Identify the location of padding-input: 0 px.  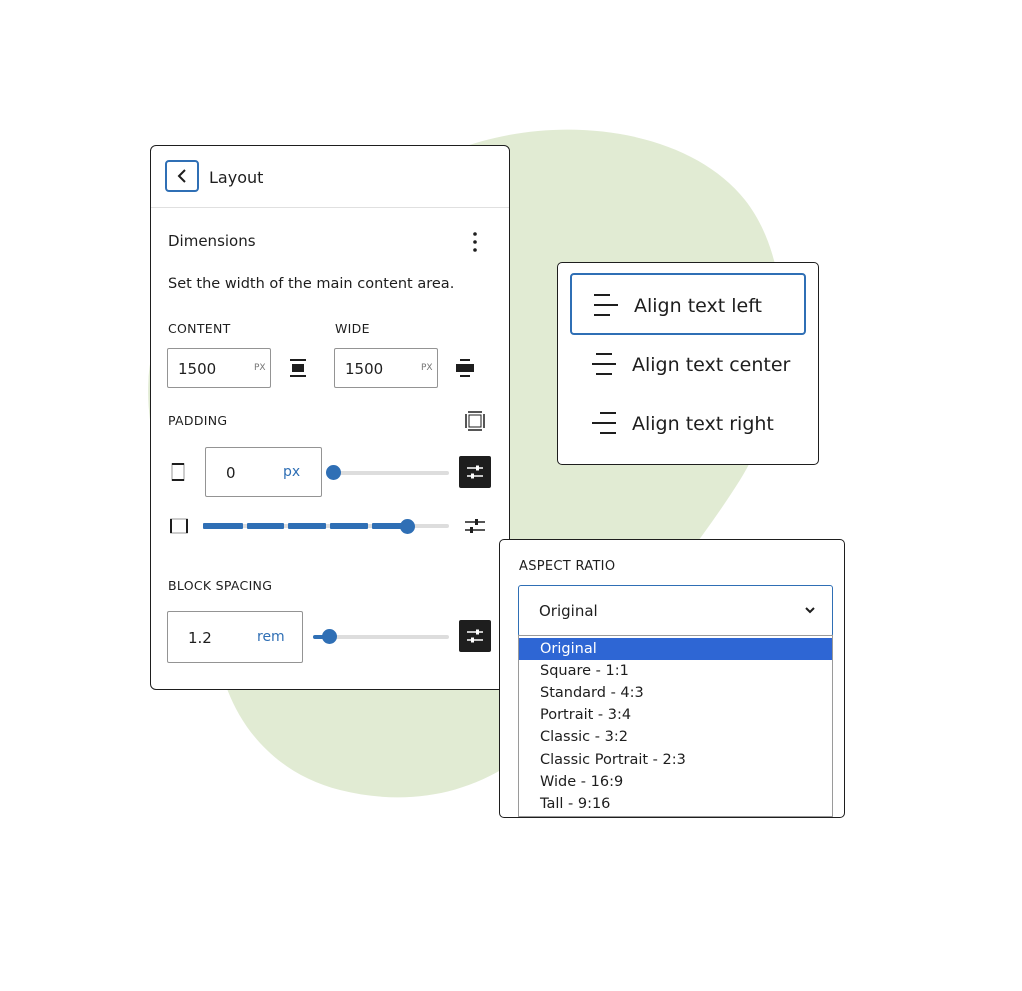
(263, 472).